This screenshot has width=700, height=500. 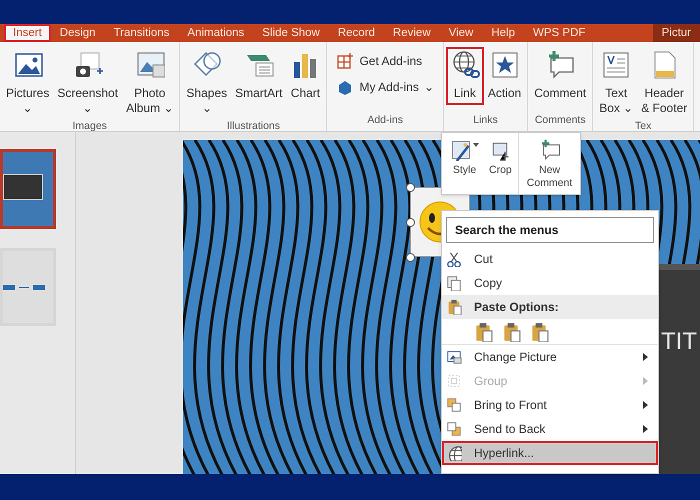 I want to click on change-picture-icon, so click(x=454, y=357).